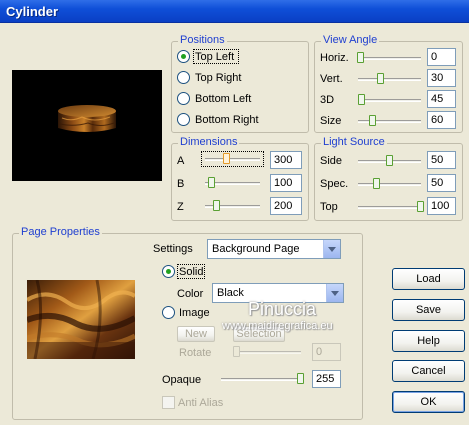 The image size is (469, 425). Describe the element at coordinates (201, 403) in the screenshot. I see `anti-alias-label: Anti Alias` at that location.